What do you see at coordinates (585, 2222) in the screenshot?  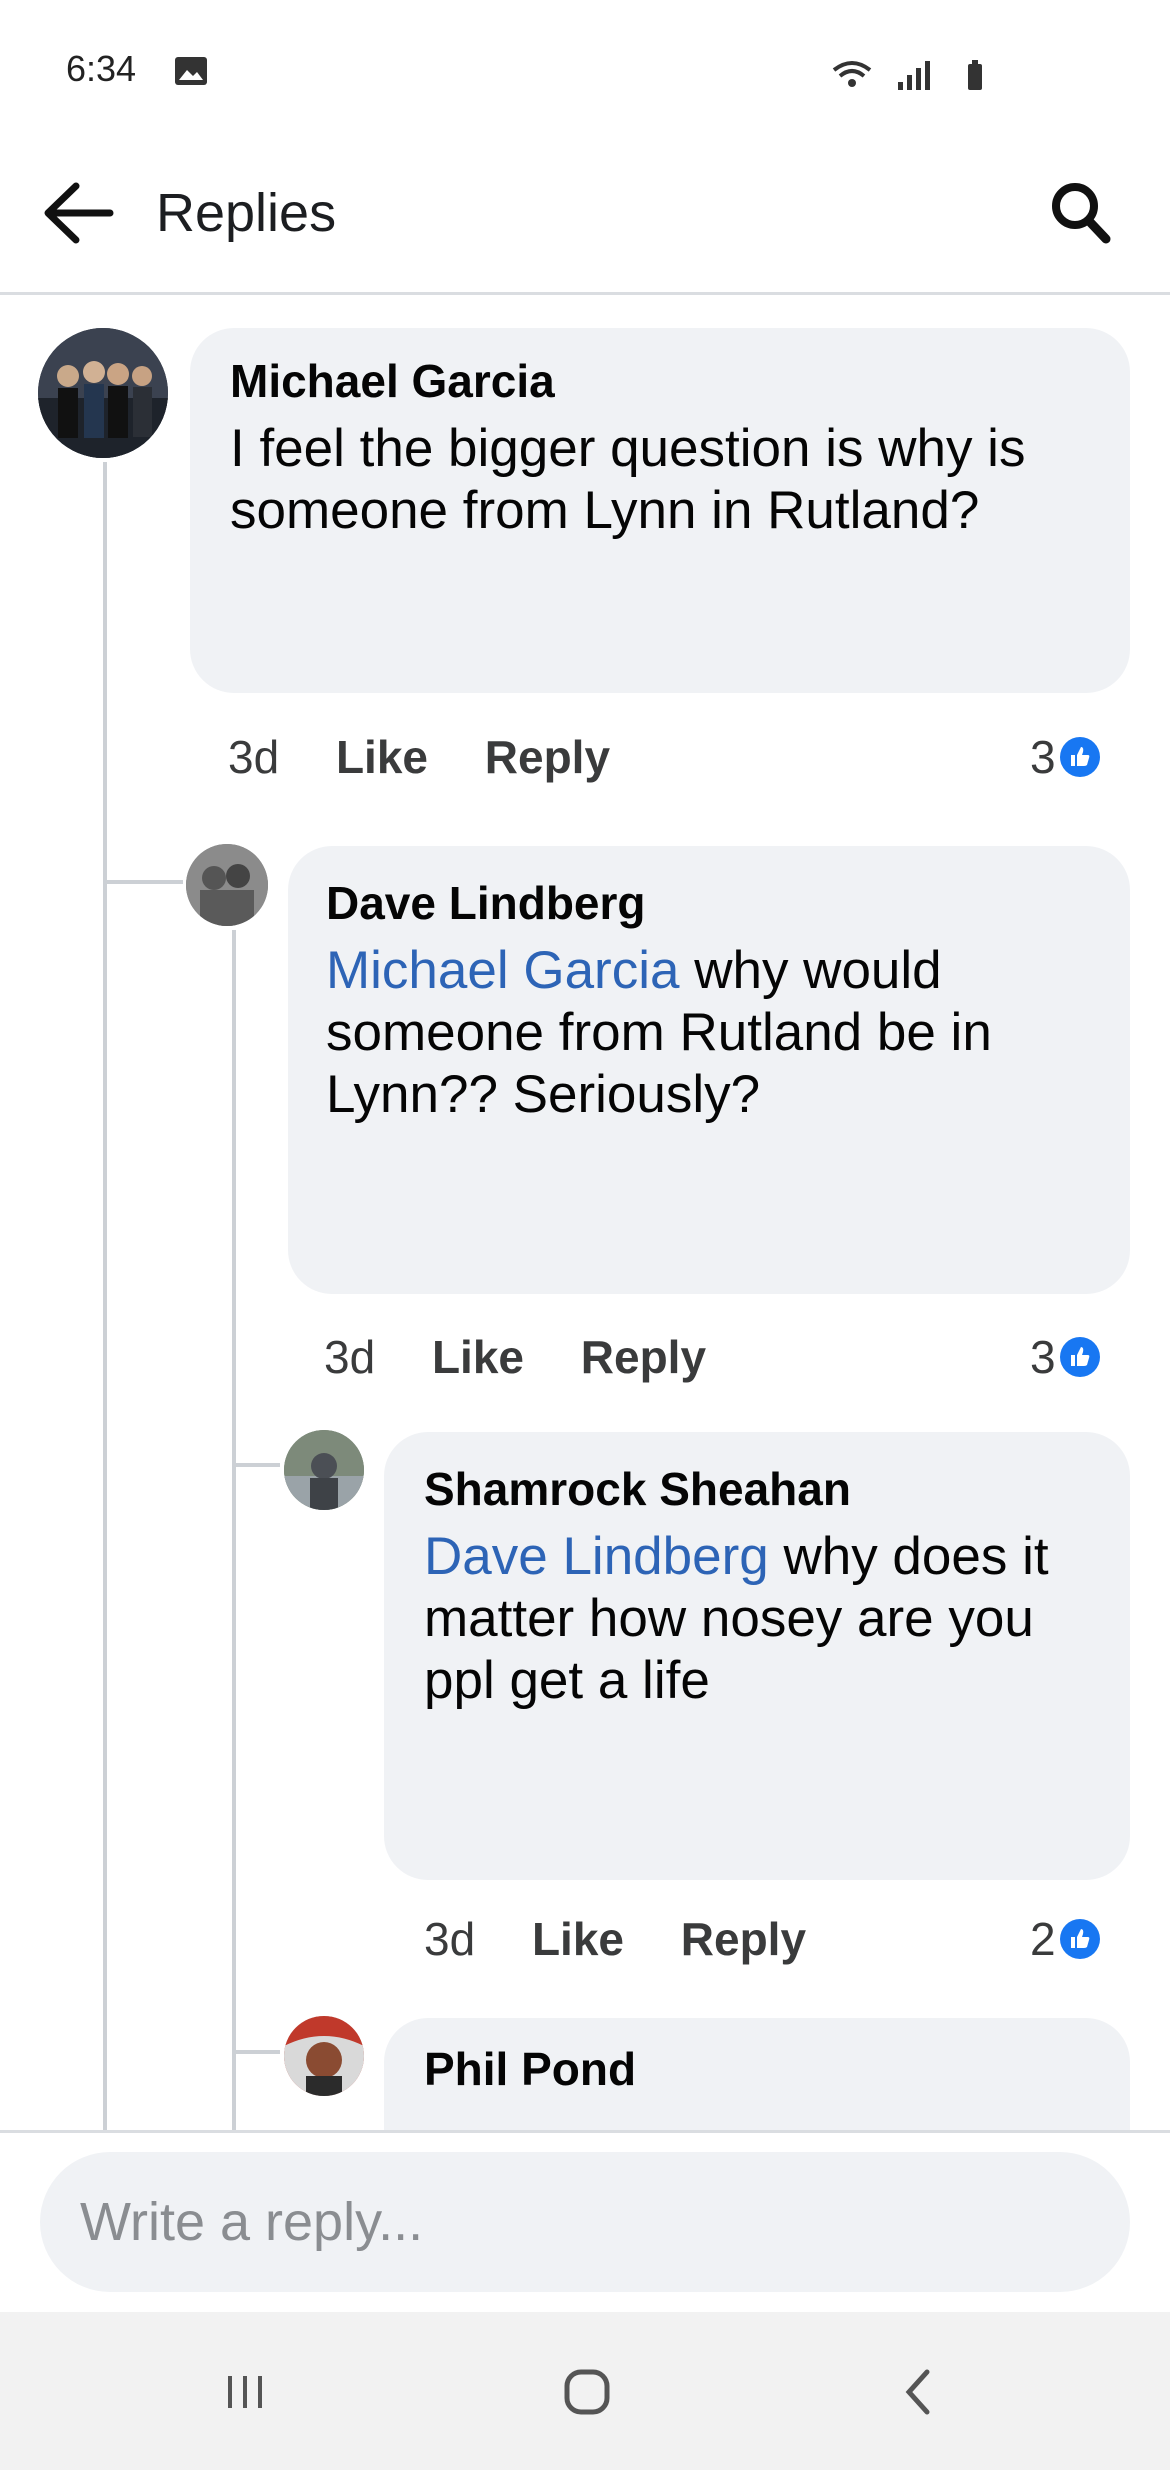 I see `reply-input` at bounding box center [585, 2222].